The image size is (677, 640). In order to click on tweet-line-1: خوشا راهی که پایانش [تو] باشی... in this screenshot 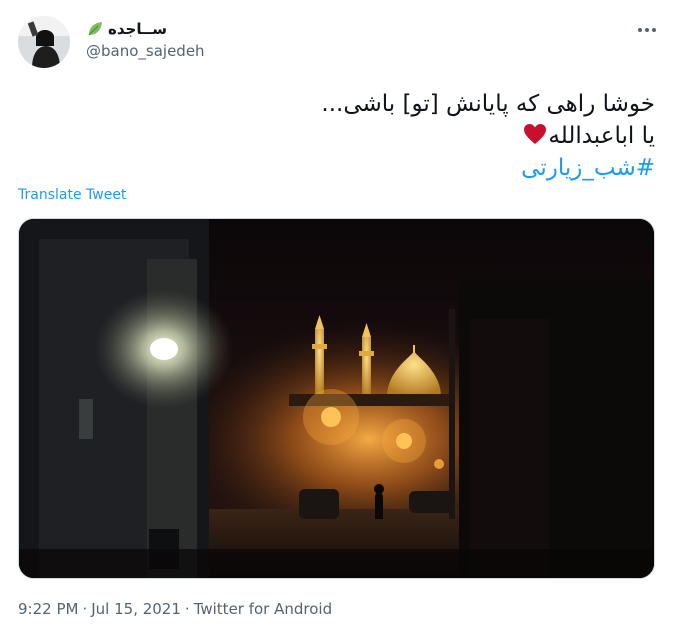, I will do `click(488, 104)`.